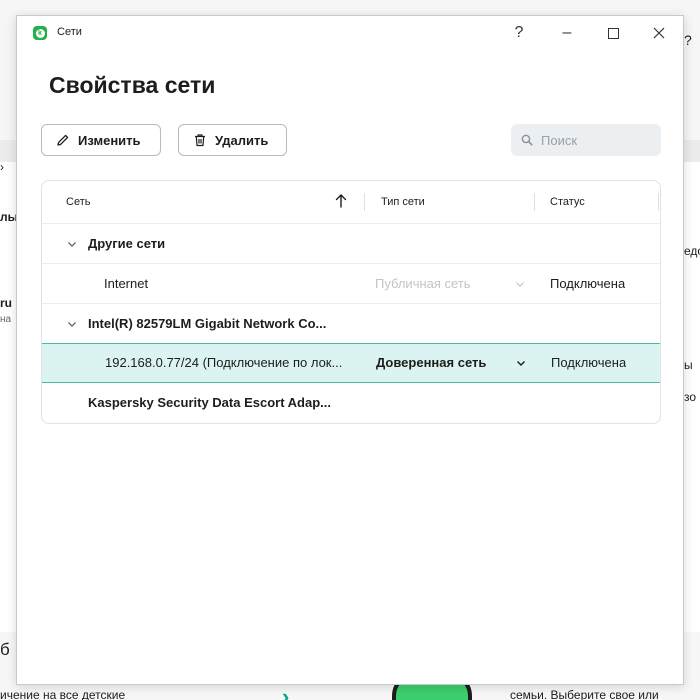 This screenshot has height=700, width=700. I want to click on column-header-status: Статус, so click(567, 202).